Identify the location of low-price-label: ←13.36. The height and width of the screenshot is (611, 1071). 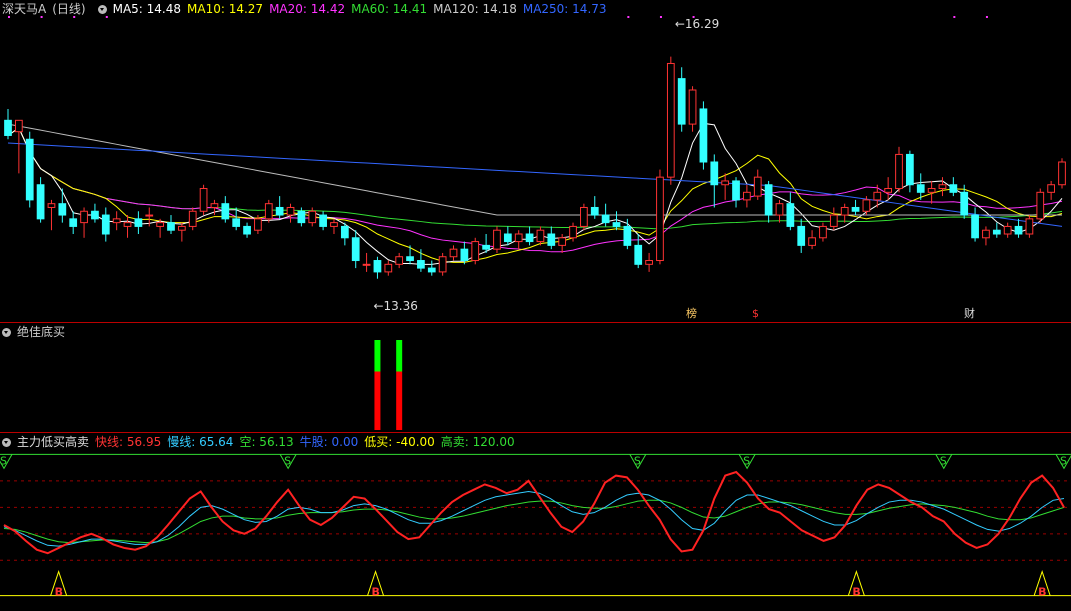
(395, 306).